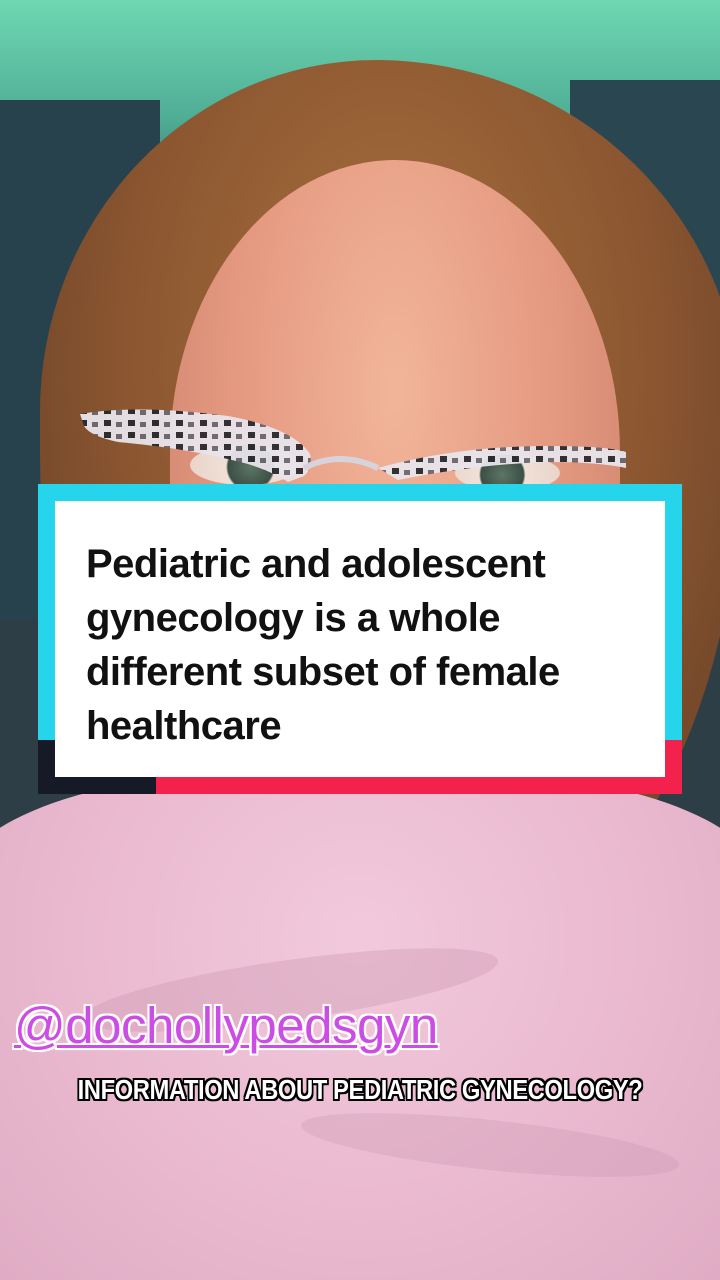 The image size is (720, 1280). Describe the element at coordinates (353, 445) in the screenshot. I see `glasses-icon` at that location.